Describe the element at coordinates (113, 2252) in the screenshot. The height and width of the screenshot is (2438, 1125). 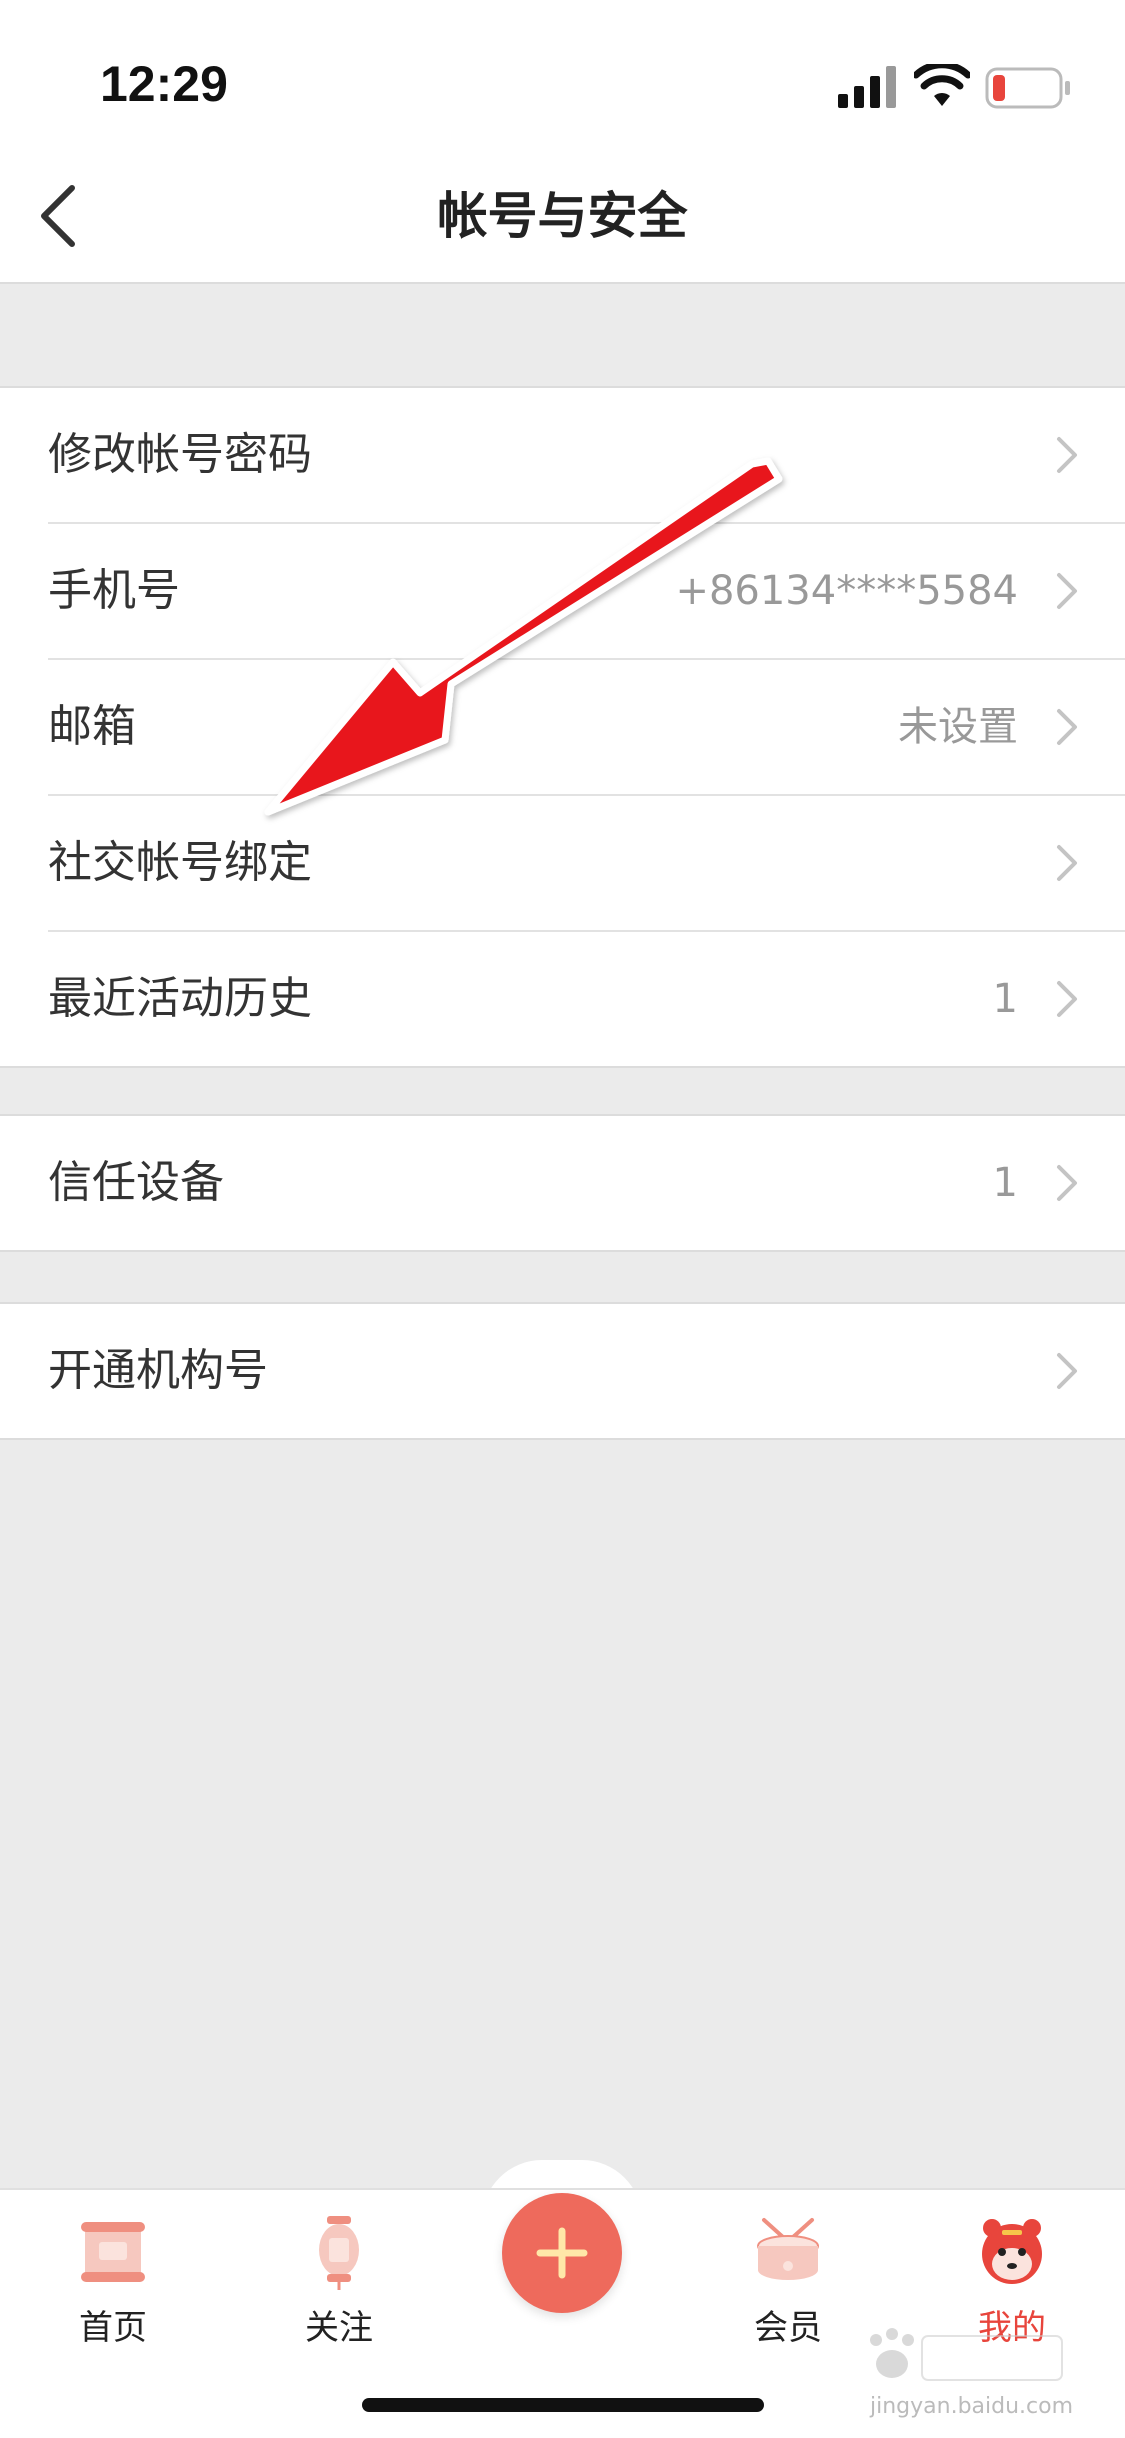
I see `scroll-icon` at that location.